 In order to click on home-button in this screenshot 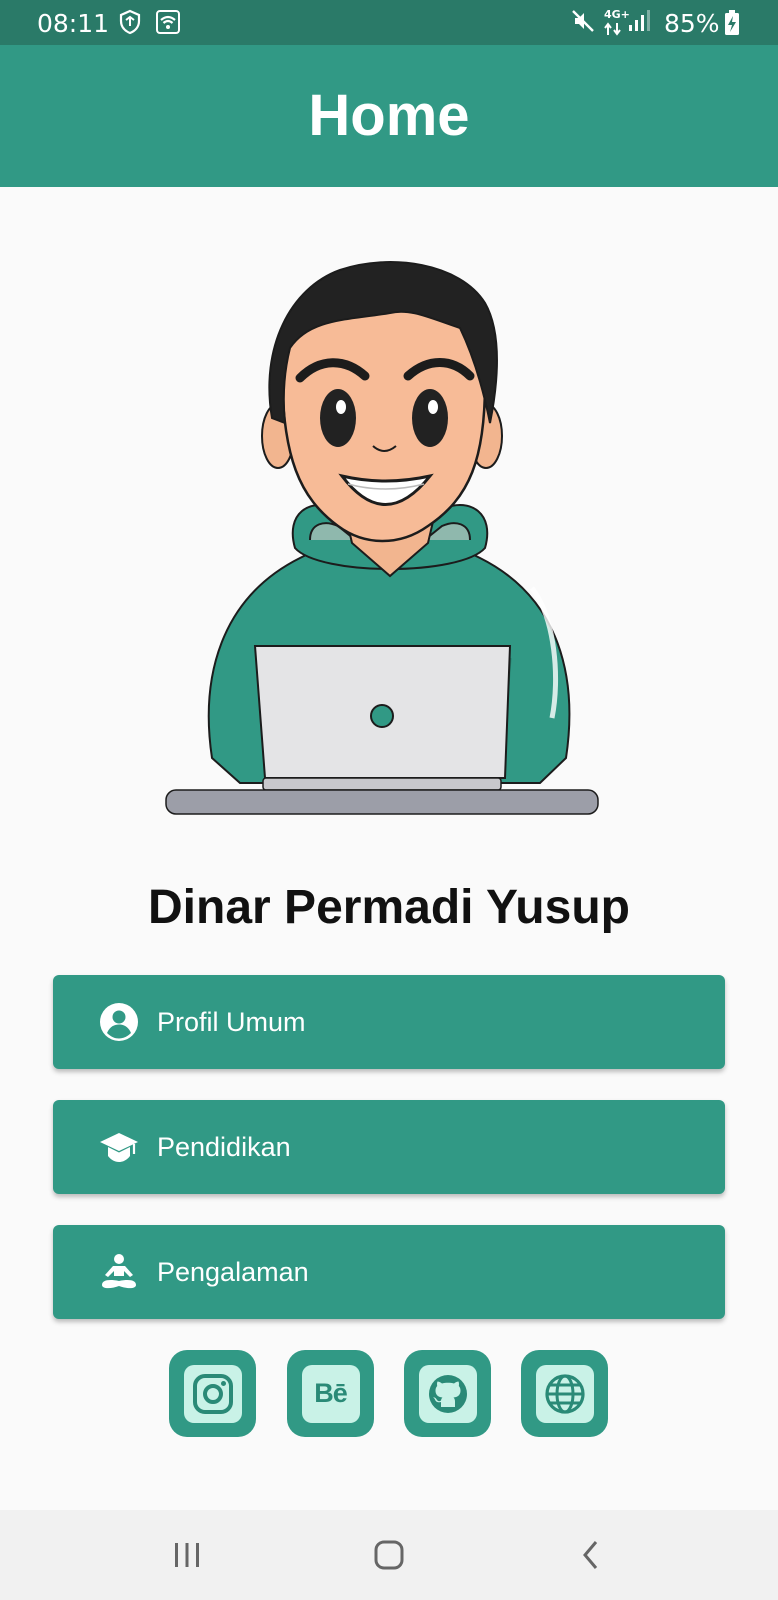, I will do `click(389, 1555)`.